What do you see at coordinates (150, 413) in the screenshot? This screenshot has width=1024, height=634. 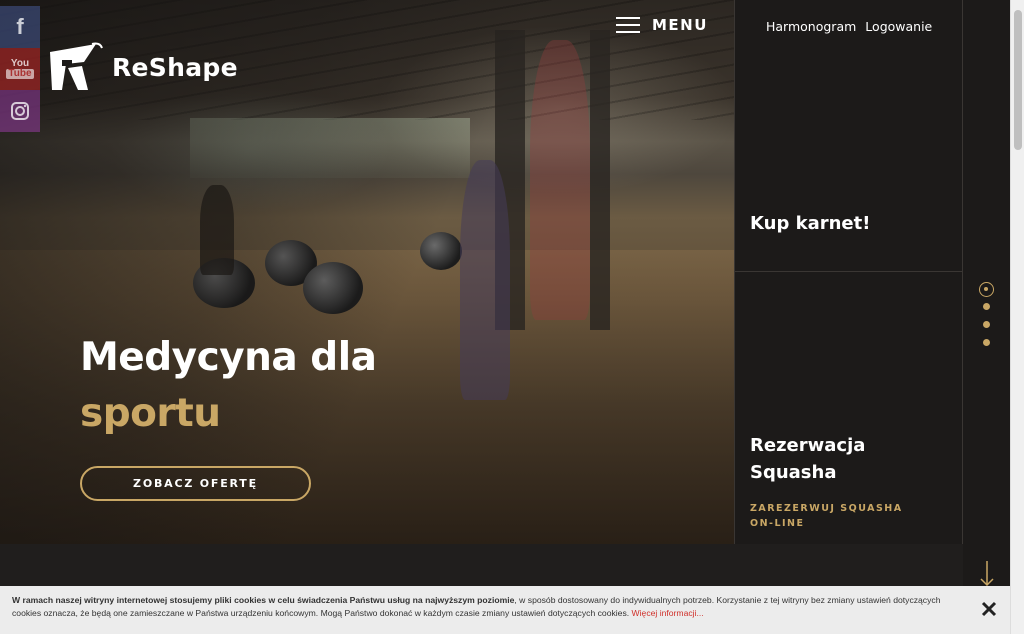 I see `headline-line-2: sportu` at bounding box center [150, 413].